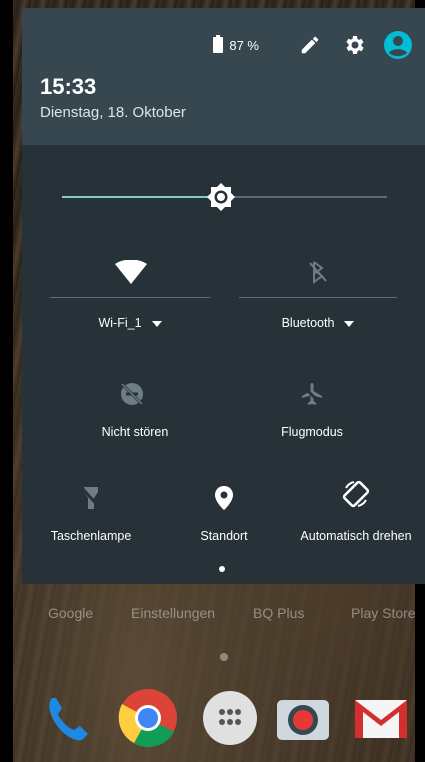  What do you see at coordinates (68, 718) in the screenshot?
I see `phone-app-icon` at bounding box center [68, 718].